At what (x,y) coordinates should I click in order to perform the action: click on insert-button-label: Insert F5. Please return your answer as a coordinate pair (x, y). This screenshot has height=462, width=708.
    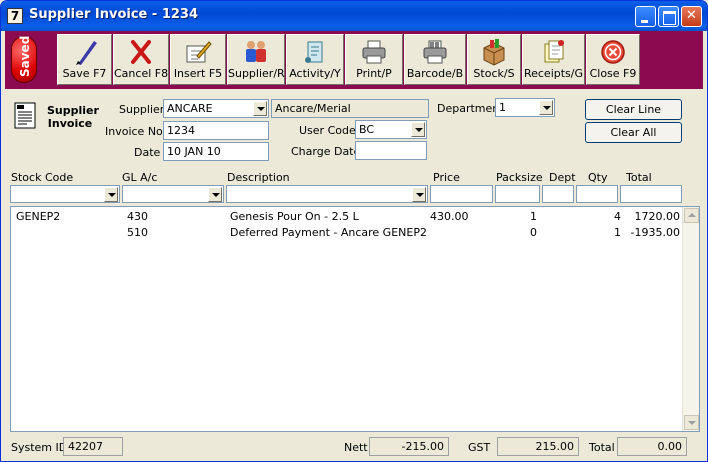
    Looking at the image, I should click on (198, 73).